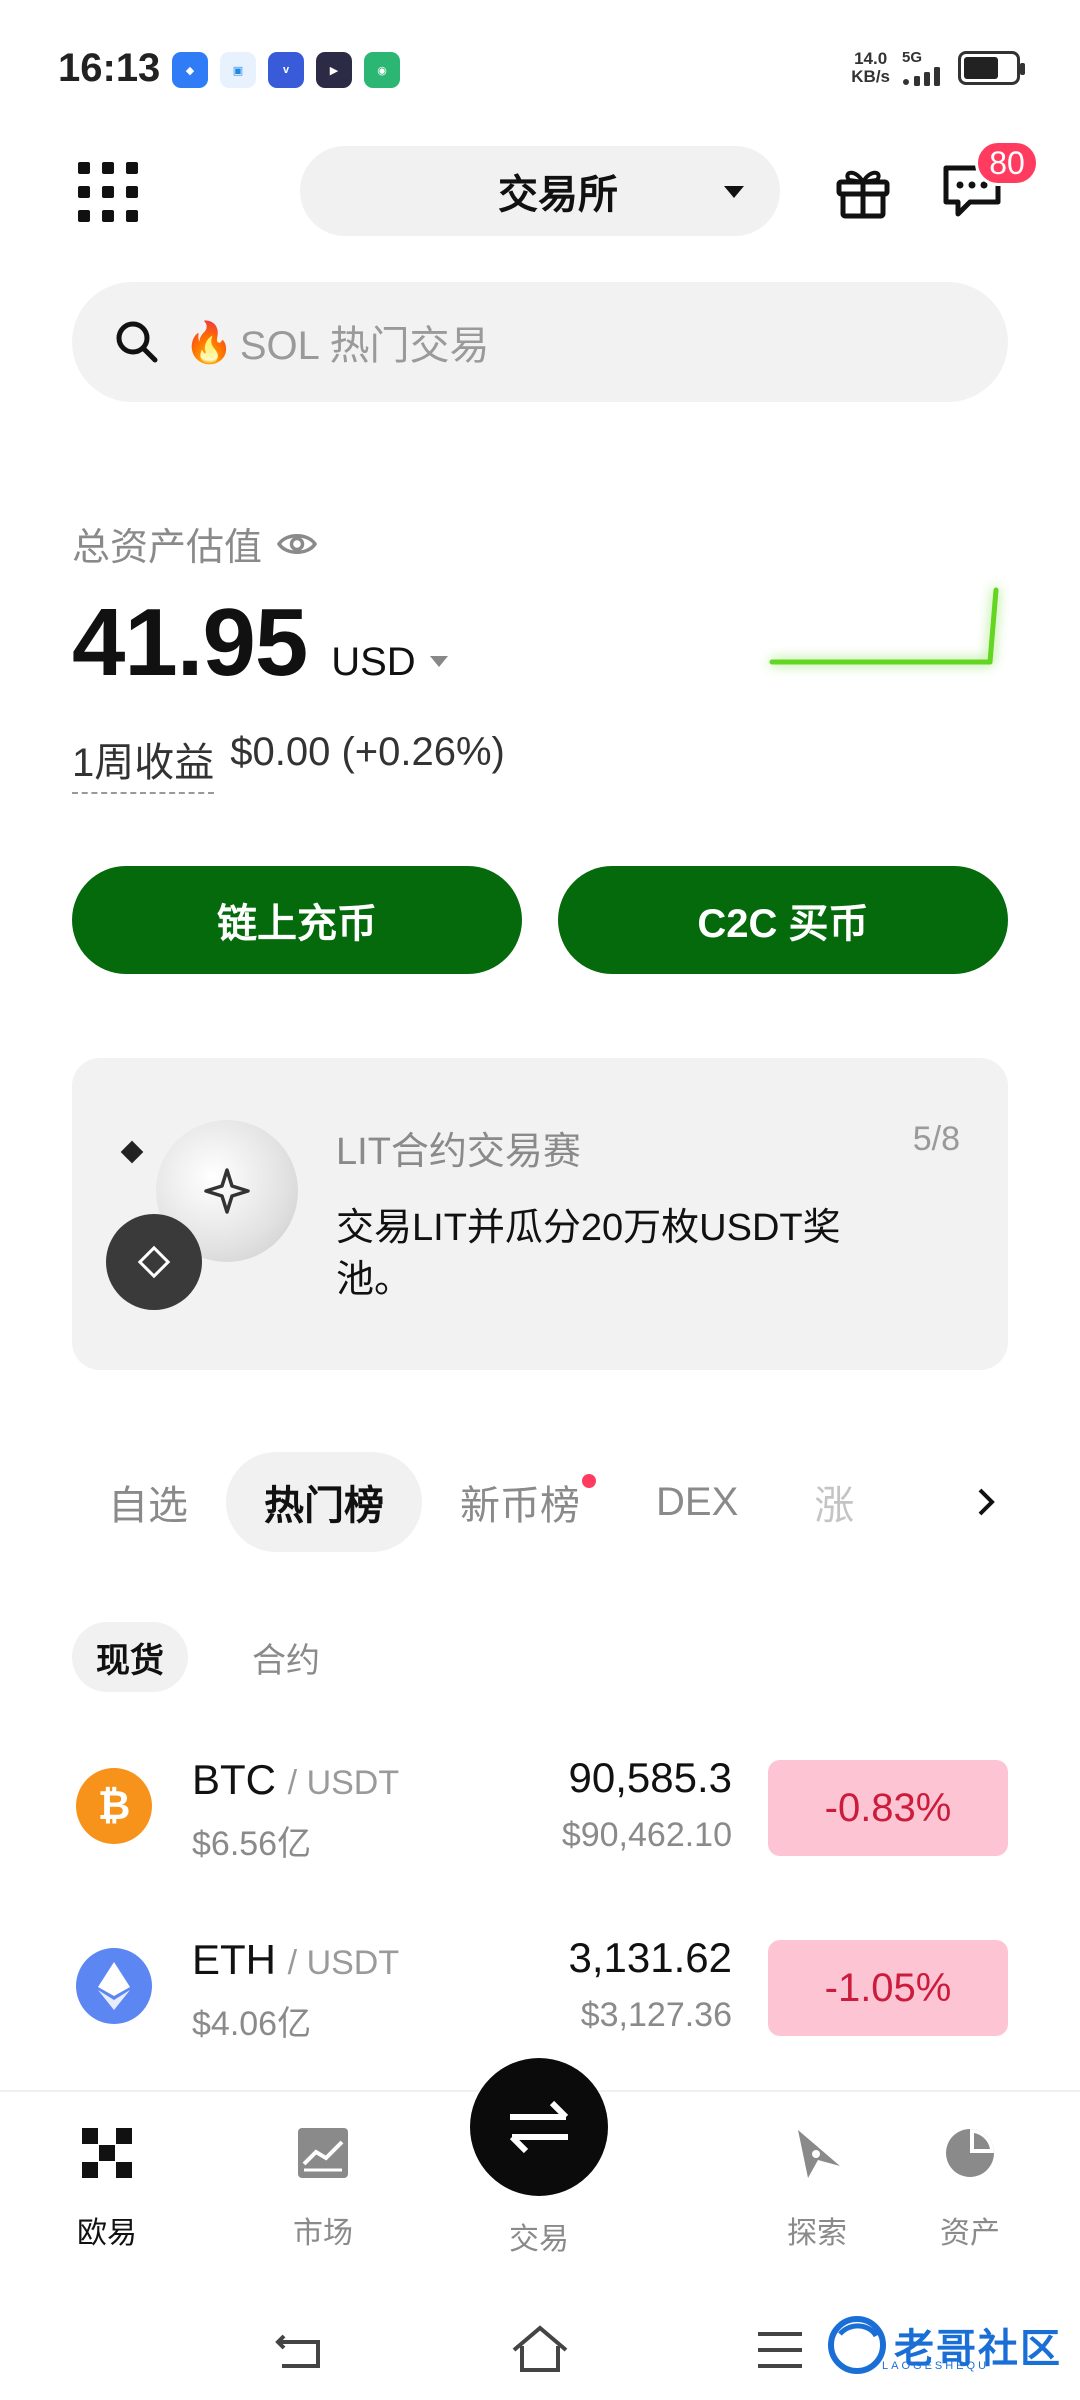 This screenshot has height=2400, width=1080. Describe the element at coordinates (190, 70) in the screenshot. I see `blue-app-icon: ◆` at that location.